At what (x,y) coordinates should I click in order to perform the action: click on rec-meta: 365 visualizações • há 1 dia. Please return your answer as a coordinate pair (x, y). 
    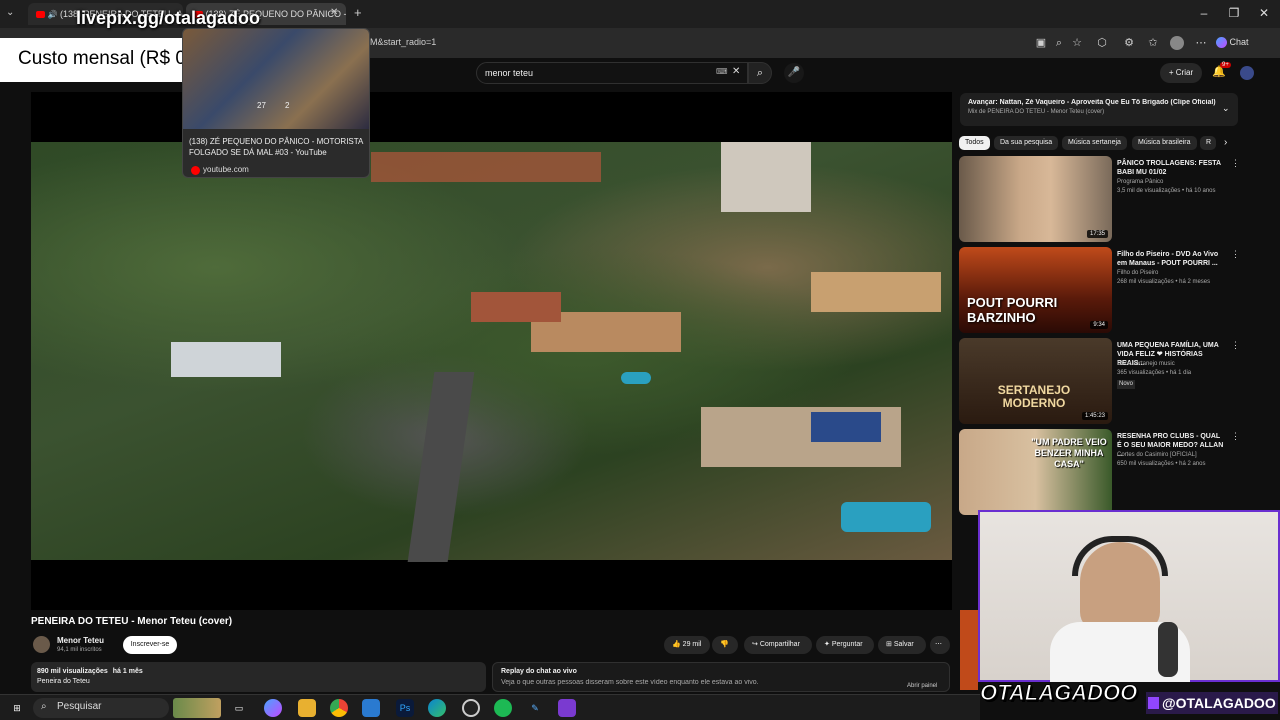
    Looking at the image, I should click on (1154, 373).